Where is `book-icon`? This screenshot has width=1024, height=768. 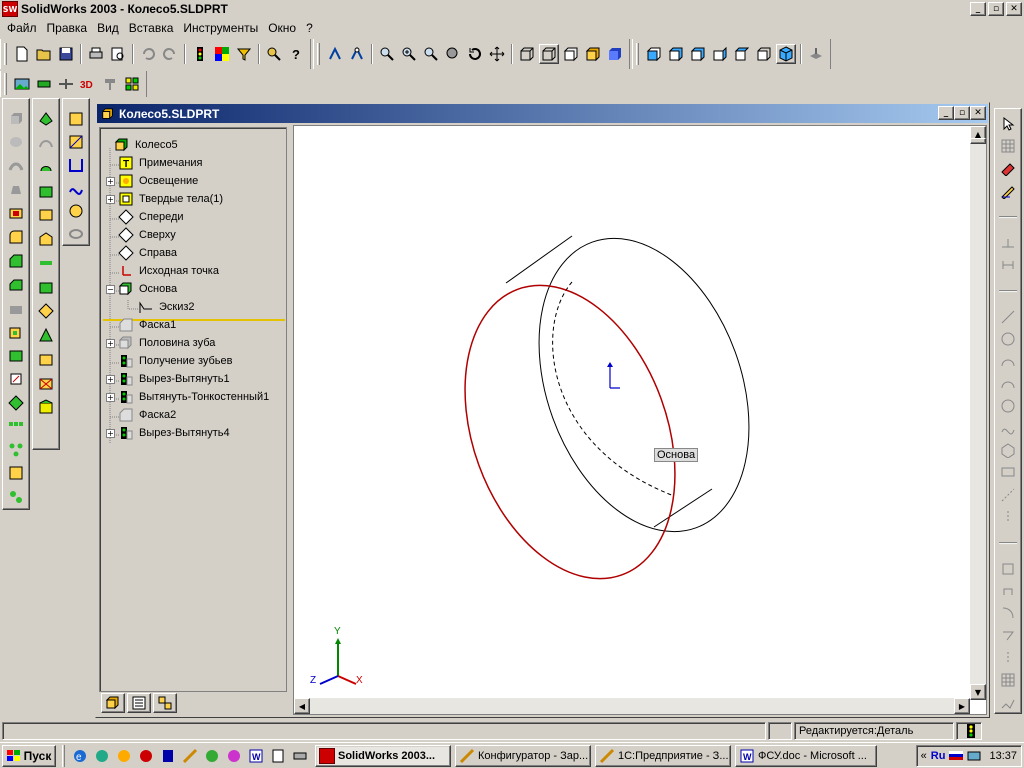
book-icon is located at coordinates (168, 756).